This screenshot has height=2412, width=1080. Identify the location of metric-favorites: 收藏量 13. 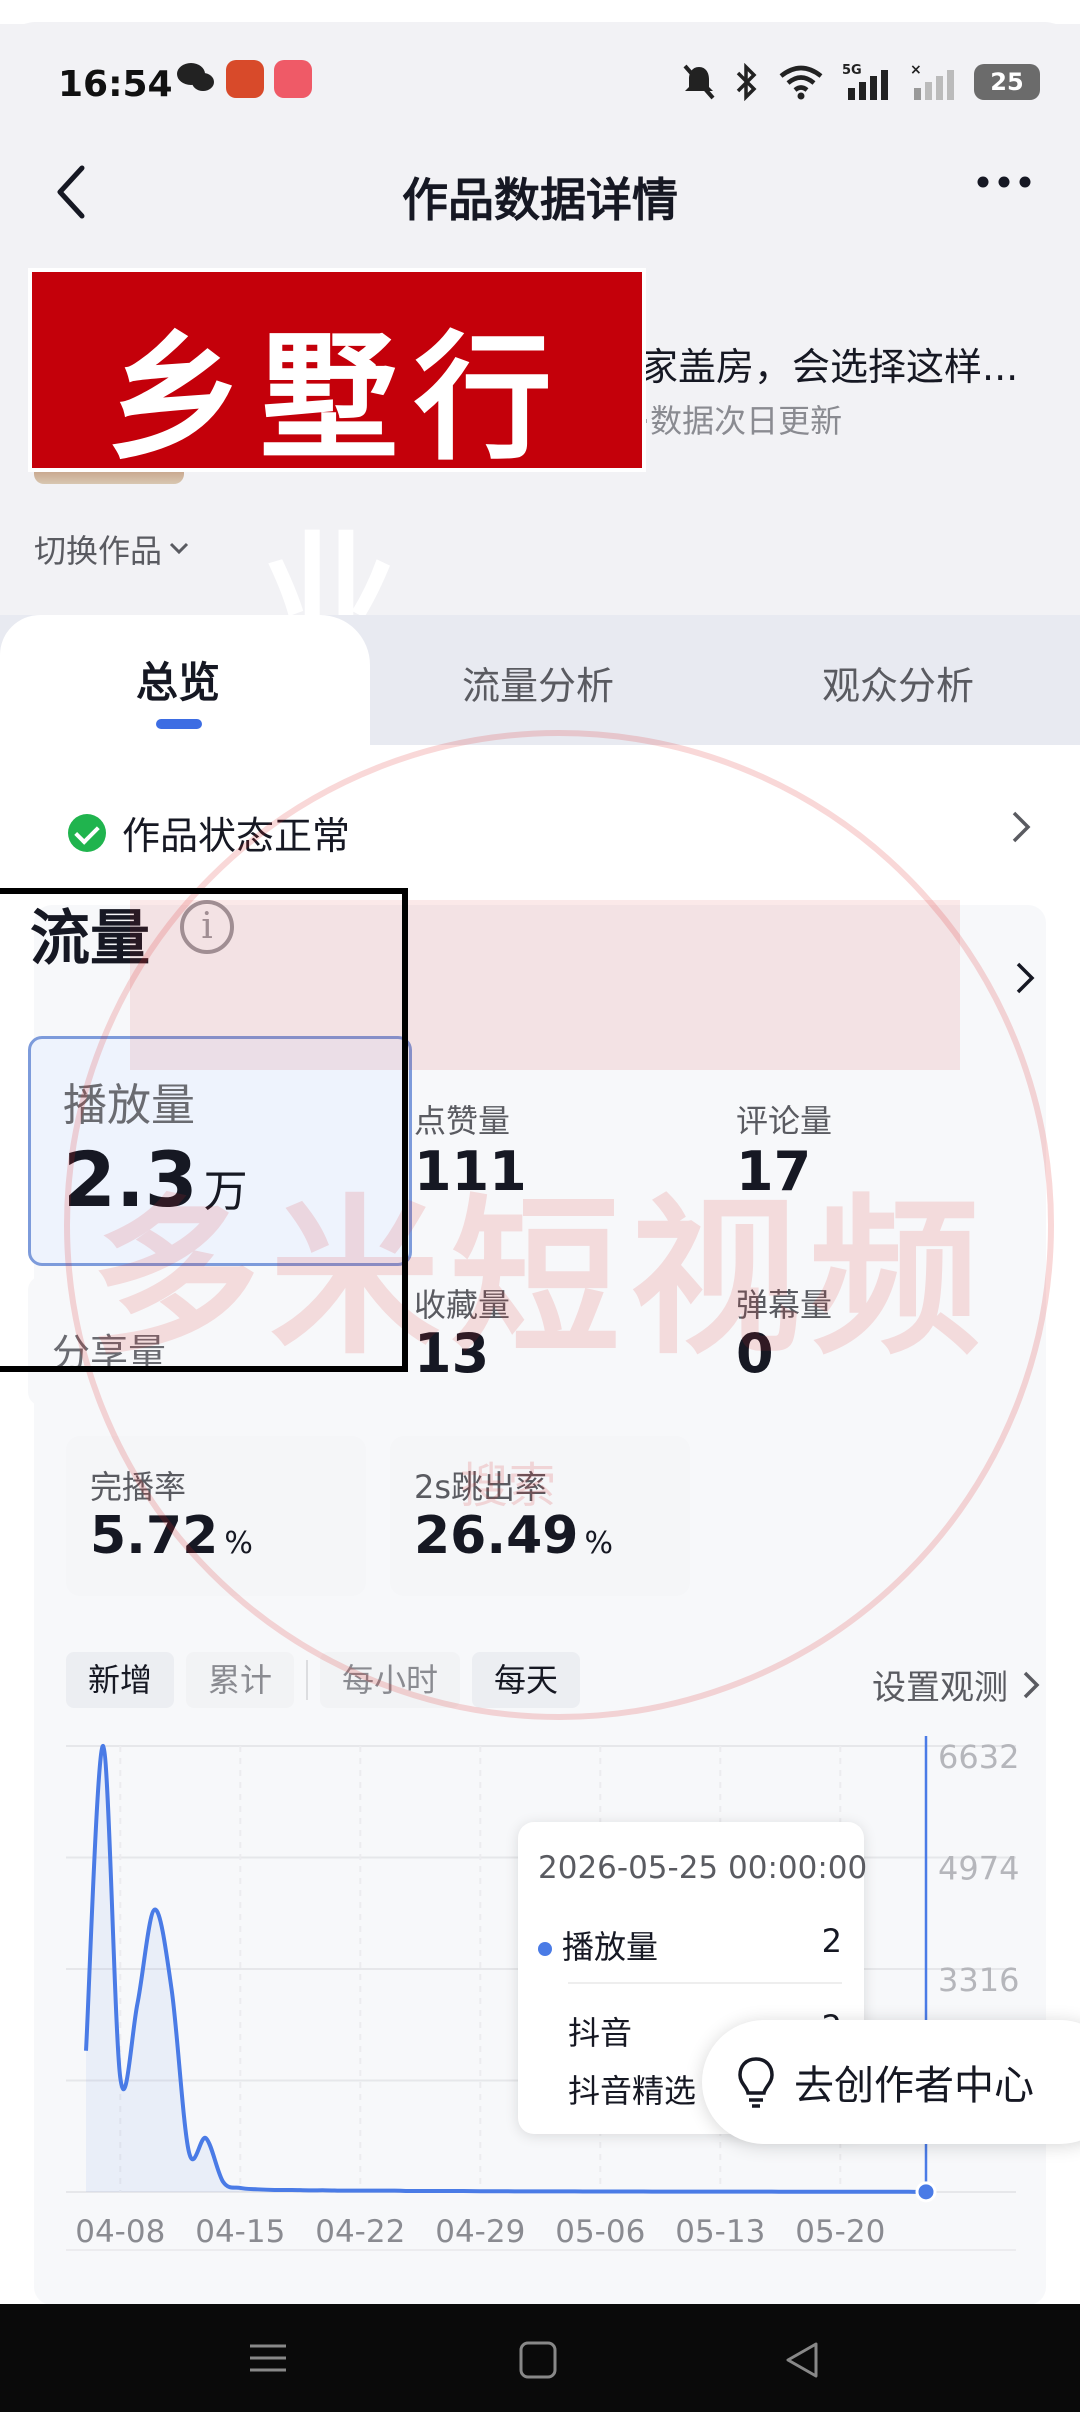
(545, 1335).